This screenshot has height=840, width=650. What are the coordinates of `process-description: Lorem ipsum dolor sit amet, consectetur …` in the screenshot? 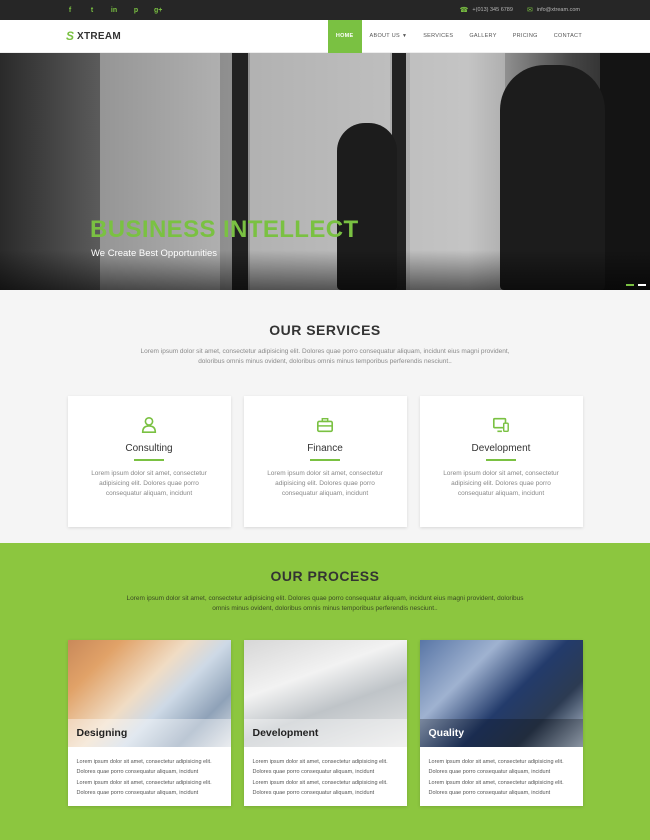 It's located at (325, 603).